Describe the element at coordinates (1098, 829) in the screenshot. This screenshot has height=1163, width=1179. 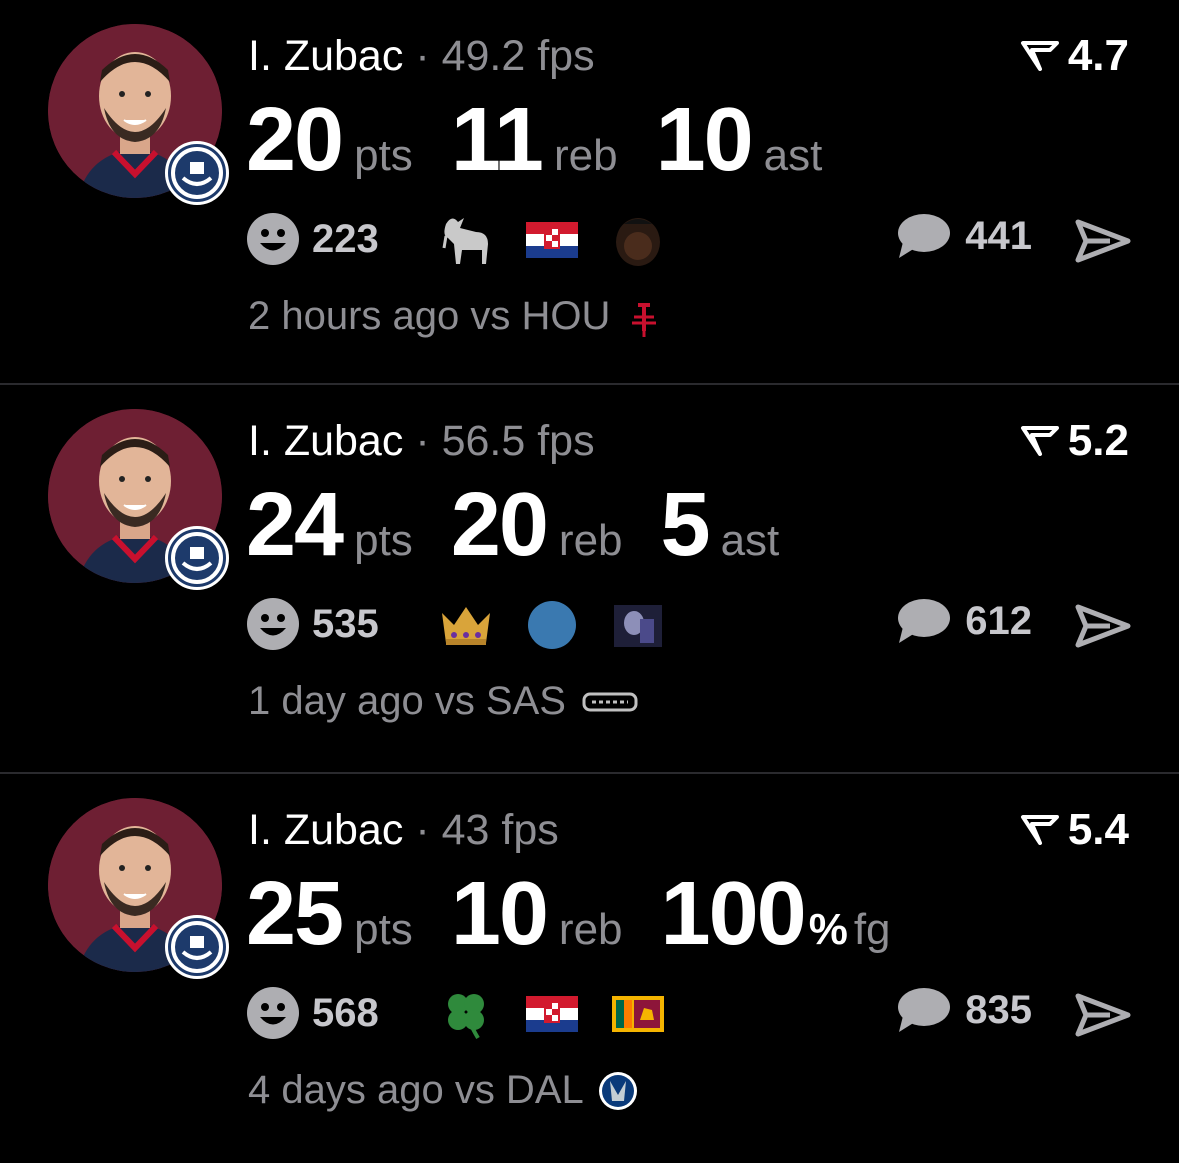
I see `rating-value: 5.4` at that location.